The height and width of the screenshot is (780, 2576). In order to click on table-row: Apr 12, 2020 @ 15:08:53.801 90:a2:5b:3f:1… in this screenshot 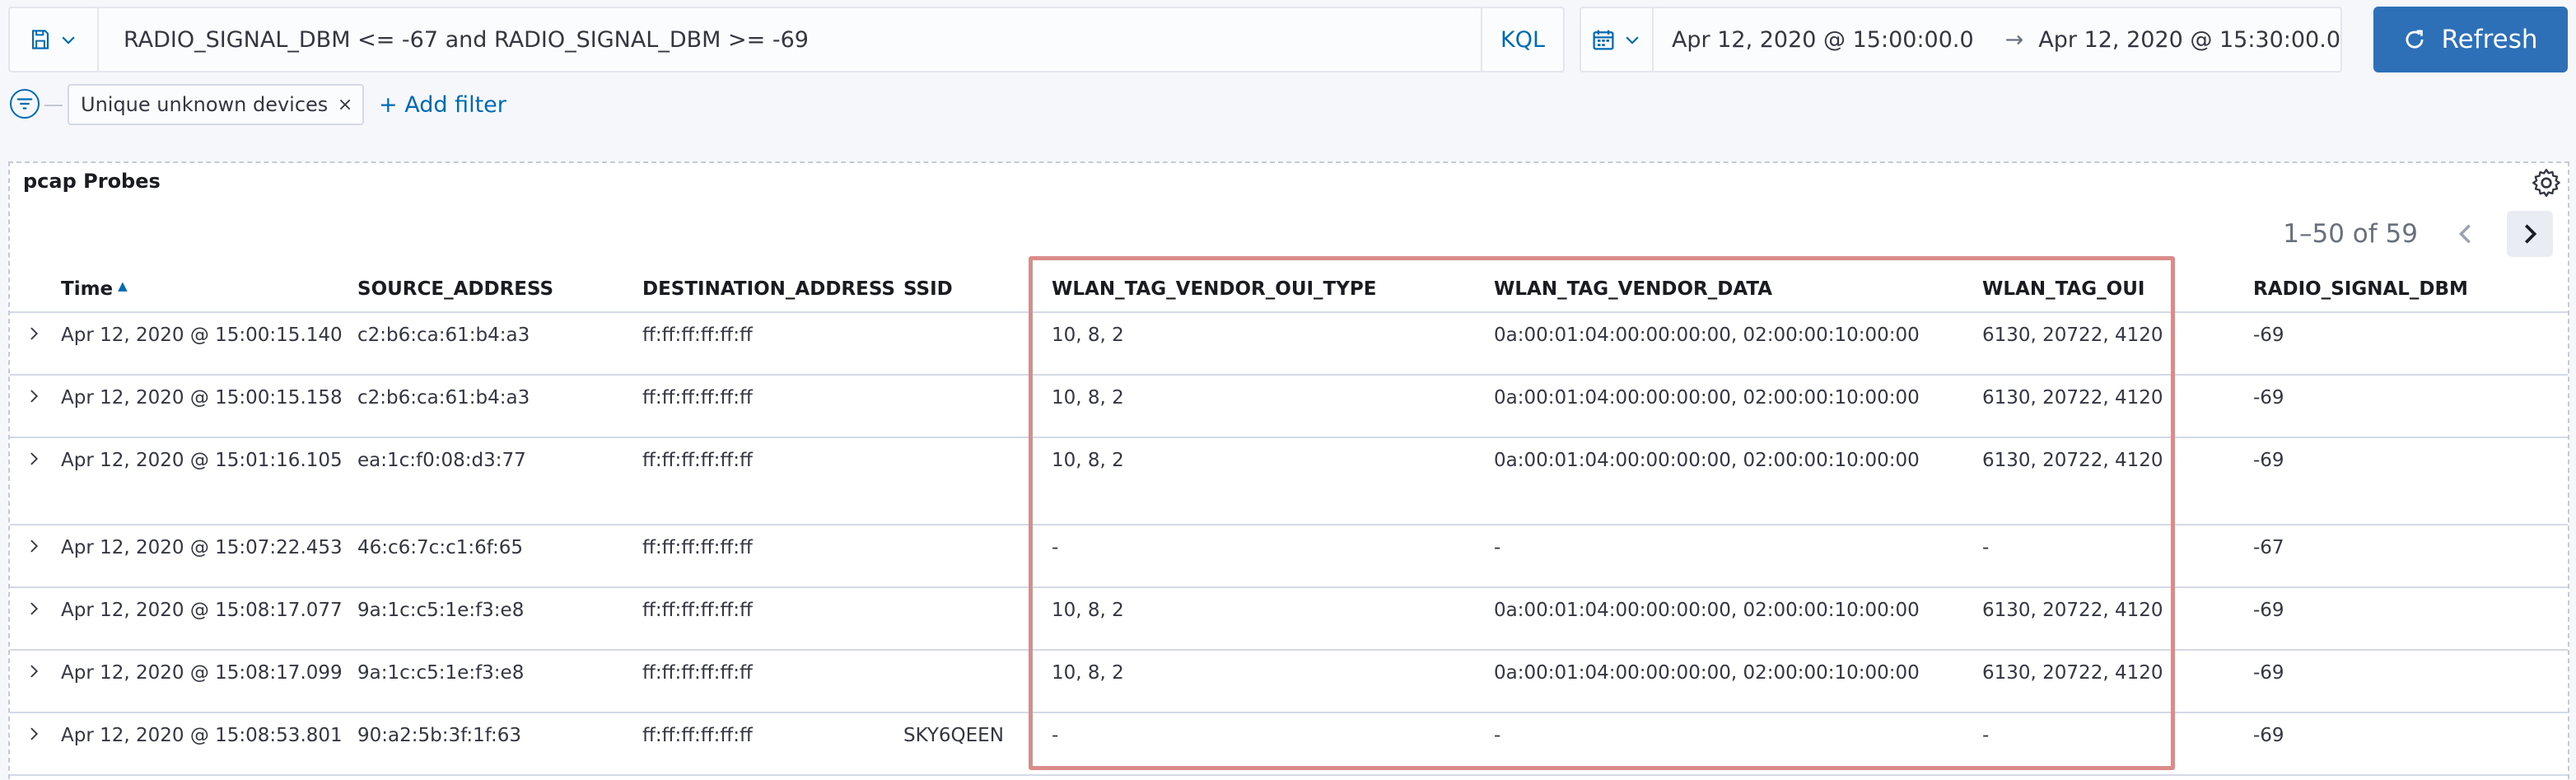, I will do `click(1289, 744)`.